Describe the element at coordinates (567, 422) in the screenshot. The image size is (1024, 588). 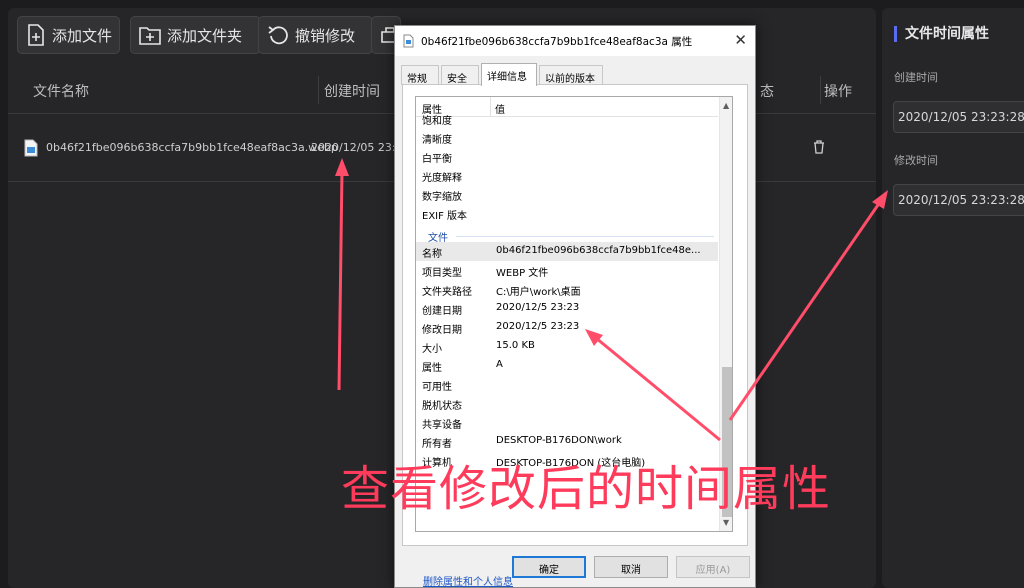
I see `property-row: 共享设备` at that location.